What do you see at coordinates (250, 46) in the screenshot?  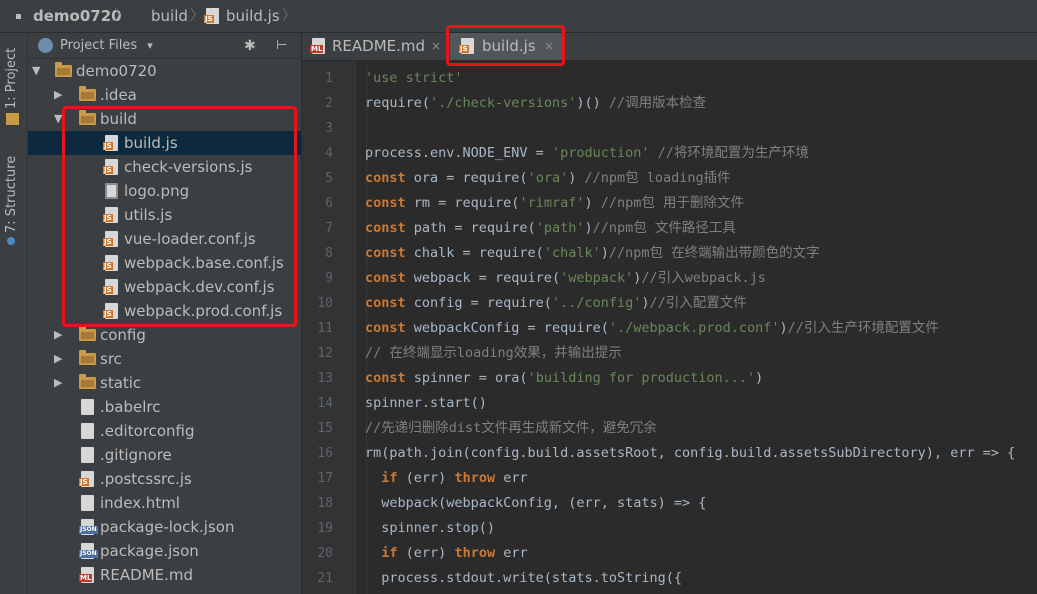 I see `gear-icon: ✱` at bounding box center [250, 46].